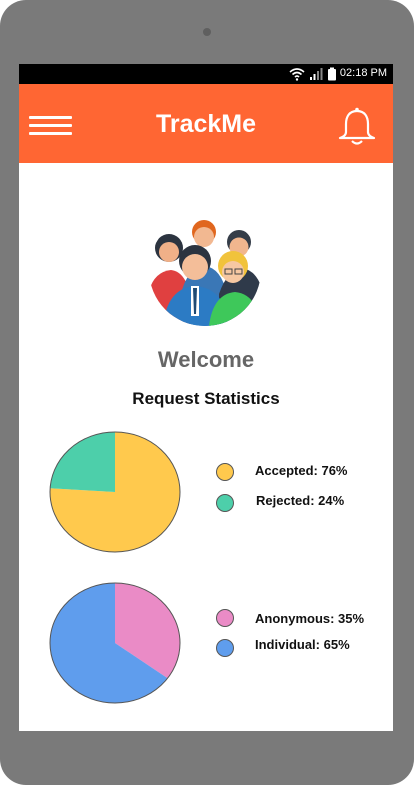  I want to click on notification-button, so click(357, 127).